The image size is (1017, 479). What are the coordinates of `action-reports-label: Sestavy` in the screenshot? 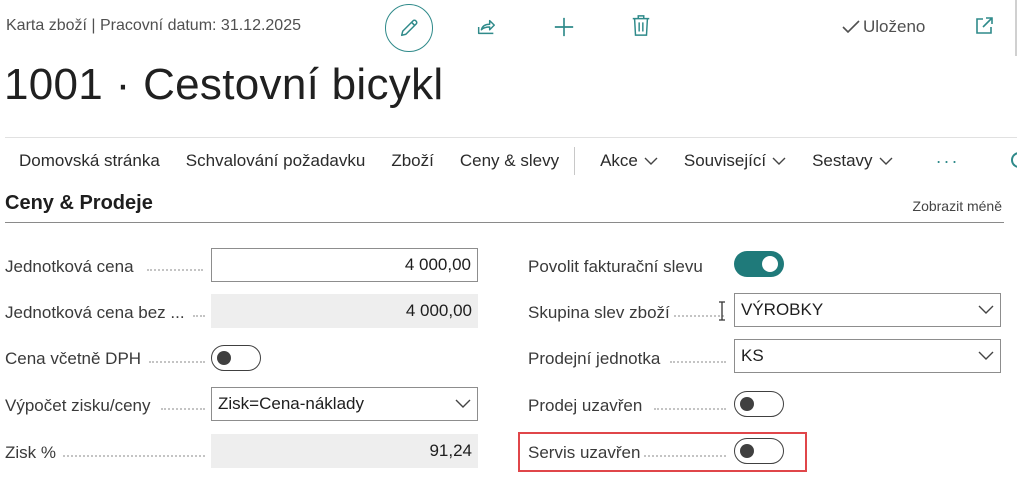 It's located at (842, 160).